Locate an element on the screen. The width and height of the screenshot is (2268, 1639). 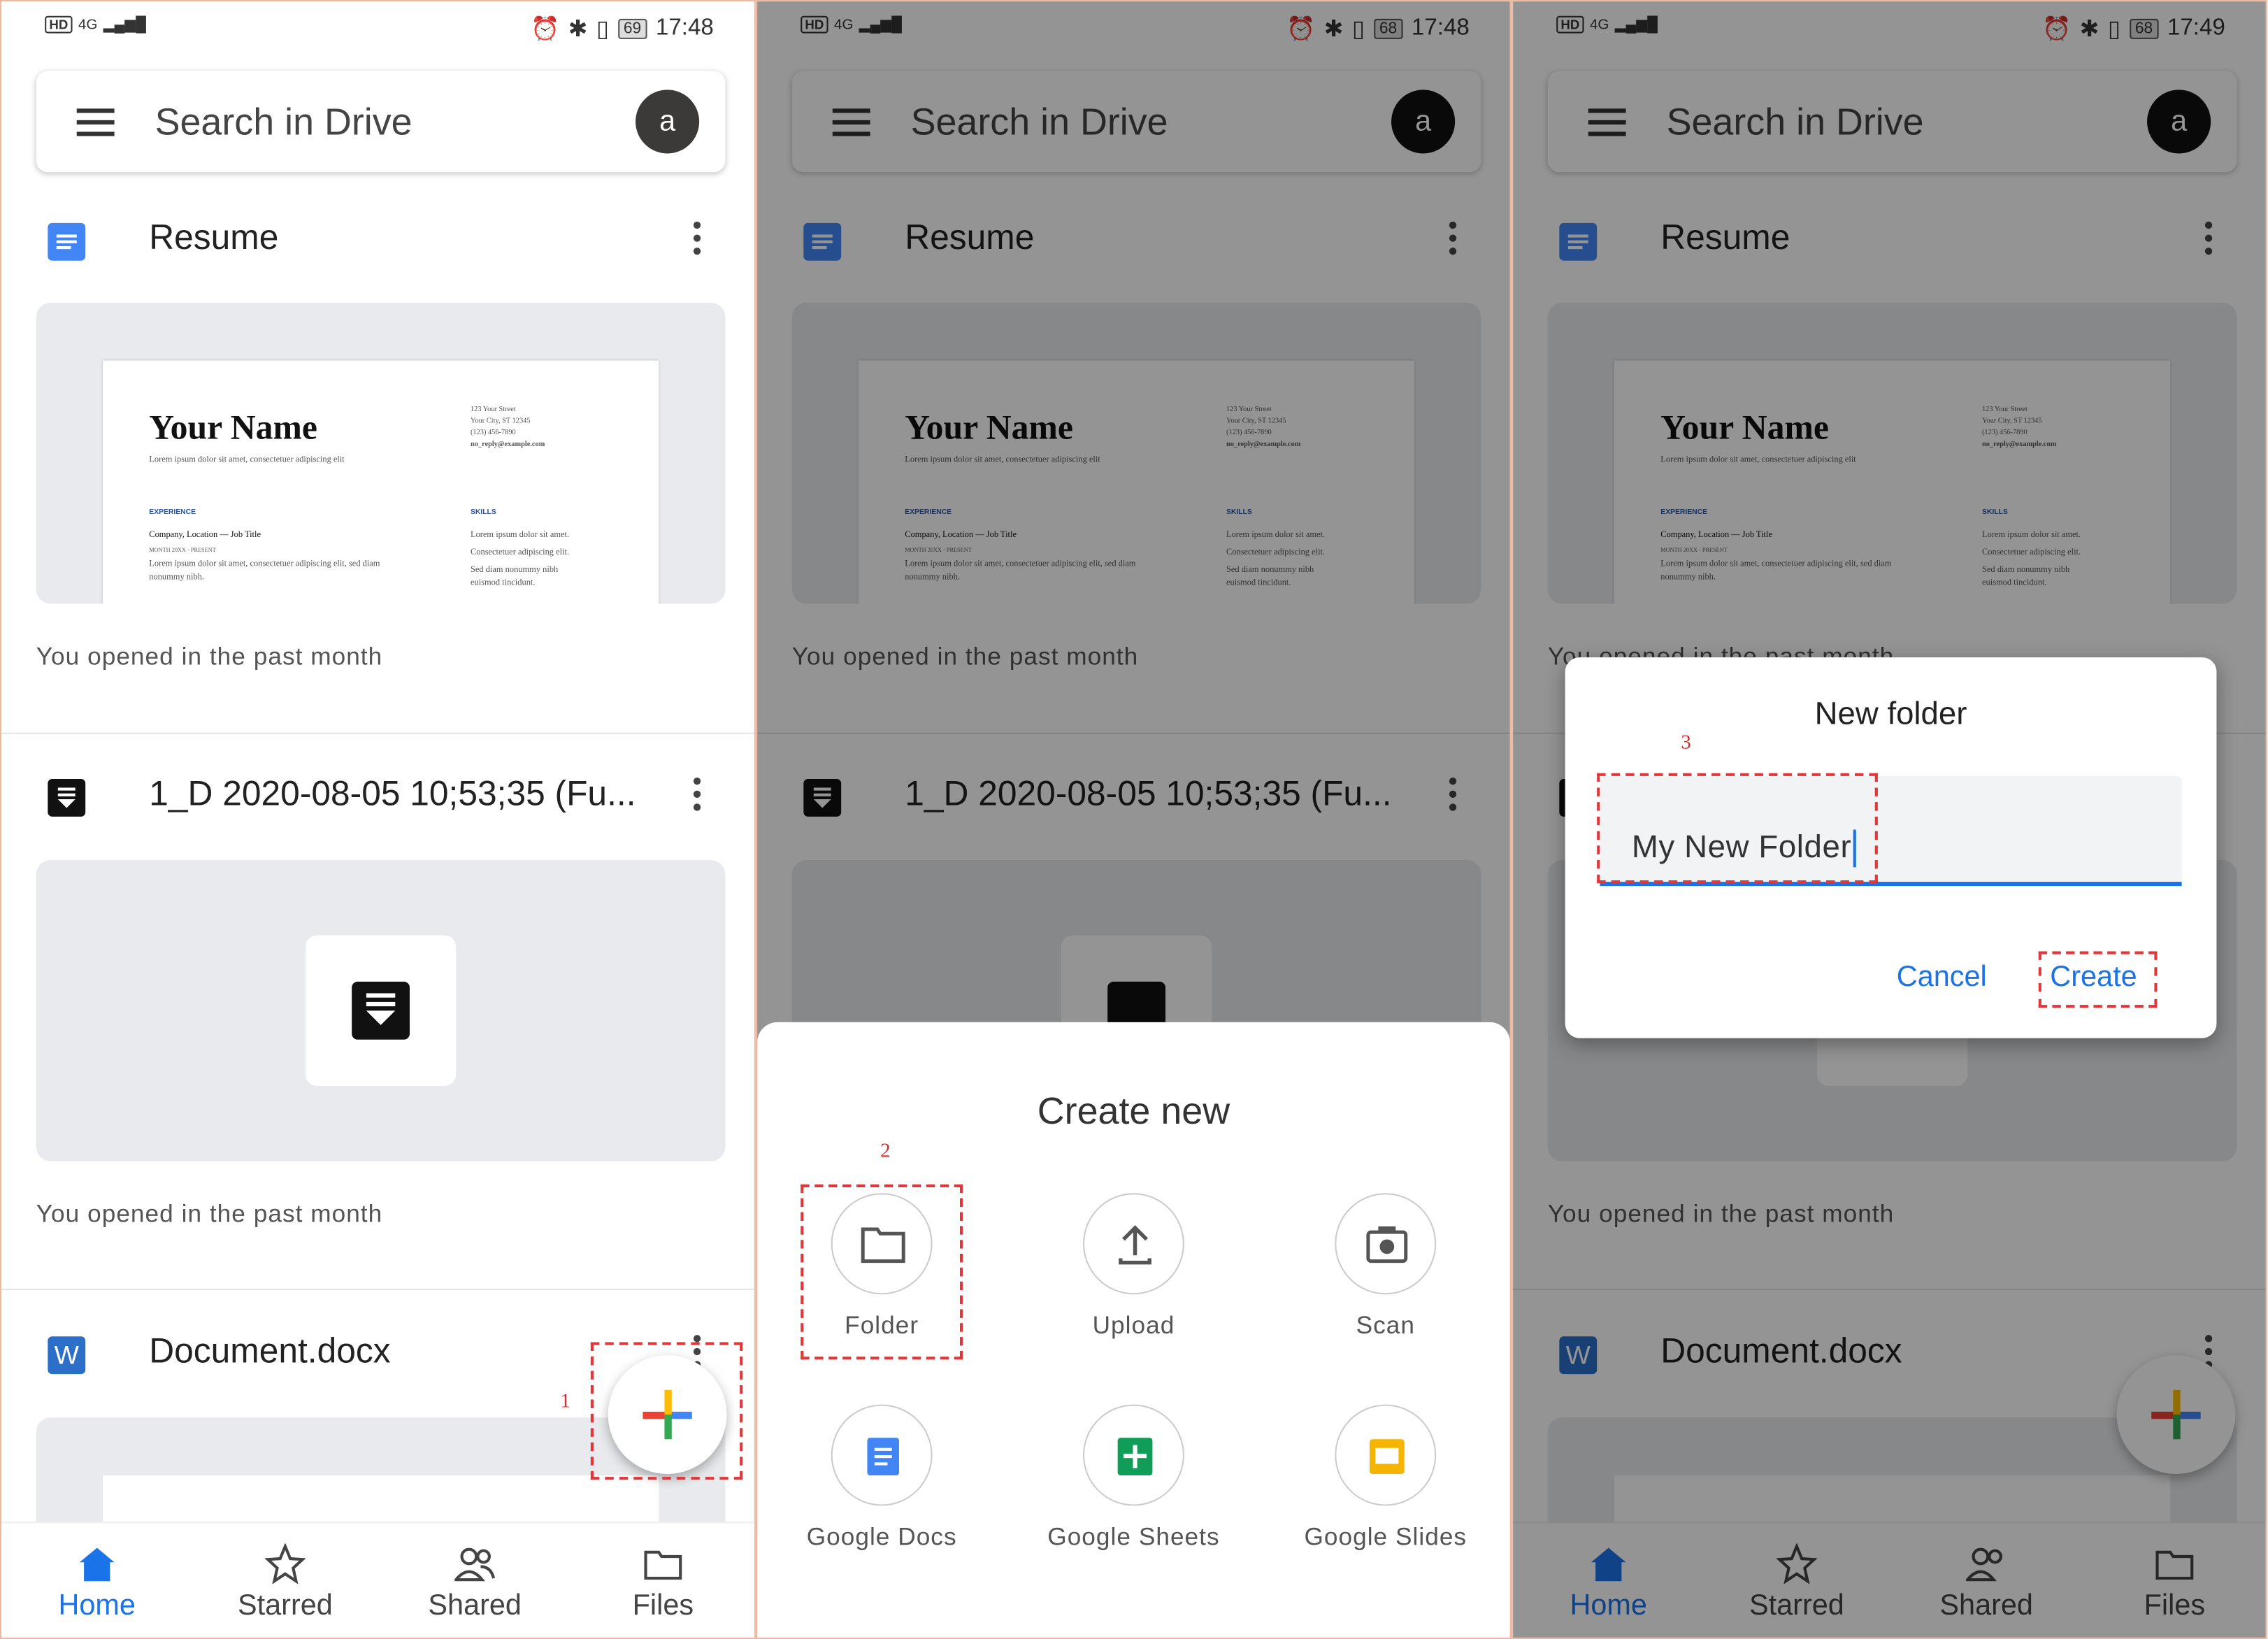
option-label: Scan is located at coordinates (1385, 1326).